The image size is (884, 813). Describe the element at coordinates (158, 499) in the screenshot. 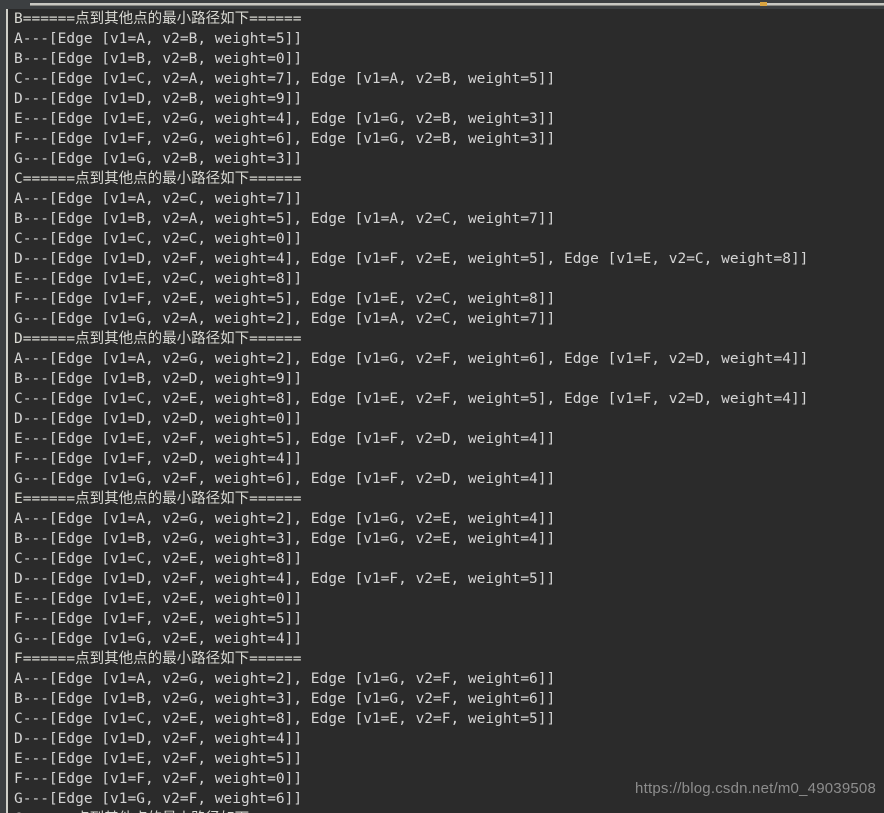

I see `console-section-header: E======点到其他点的最小路径如下======` at that location.